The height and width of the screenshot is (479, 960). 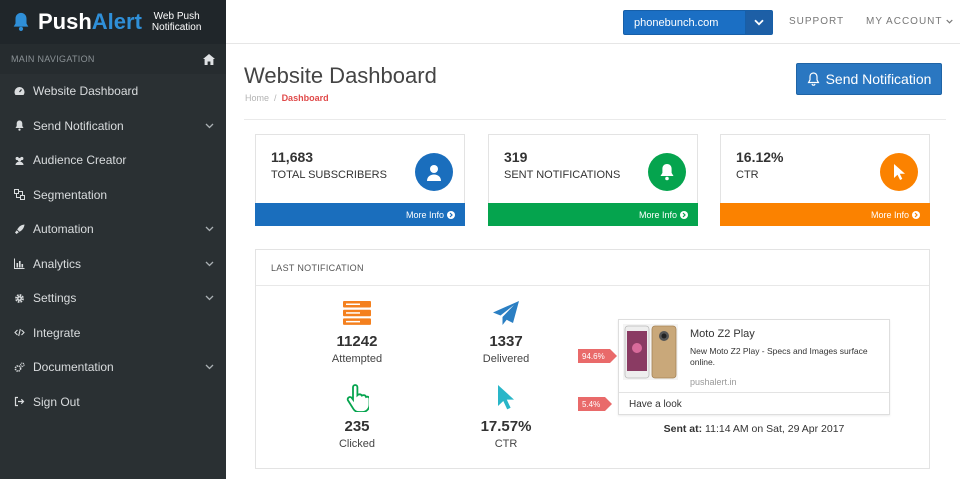 What do you see at coordinates (19, 264) in the screenshot?
I see `bar-chart-icon` at bounding box center [19, 264].